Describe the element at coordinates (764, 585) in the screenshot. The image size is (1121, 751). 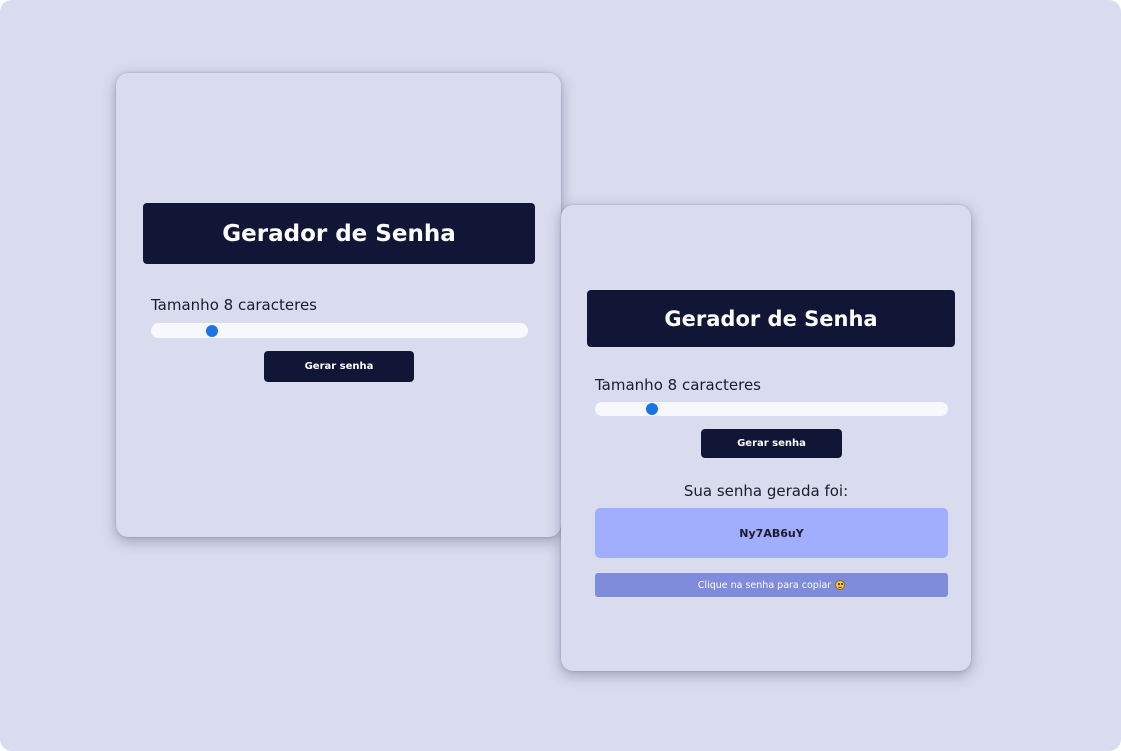
I see `copy-hint-text: Clique na senha para copiar` at that location.